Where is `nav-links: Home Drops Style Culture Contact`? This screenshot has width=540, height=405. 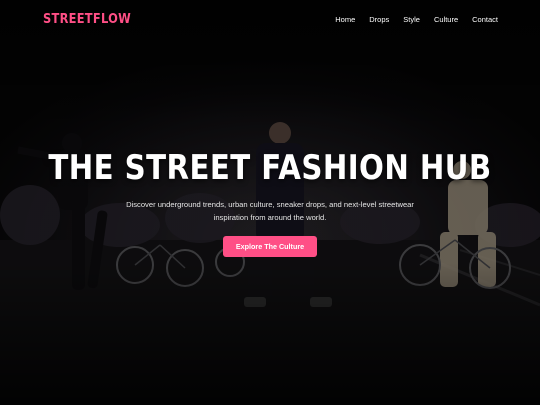
nav-links: Home Drops Style Culture Contact is located at coordinates (409, 19).